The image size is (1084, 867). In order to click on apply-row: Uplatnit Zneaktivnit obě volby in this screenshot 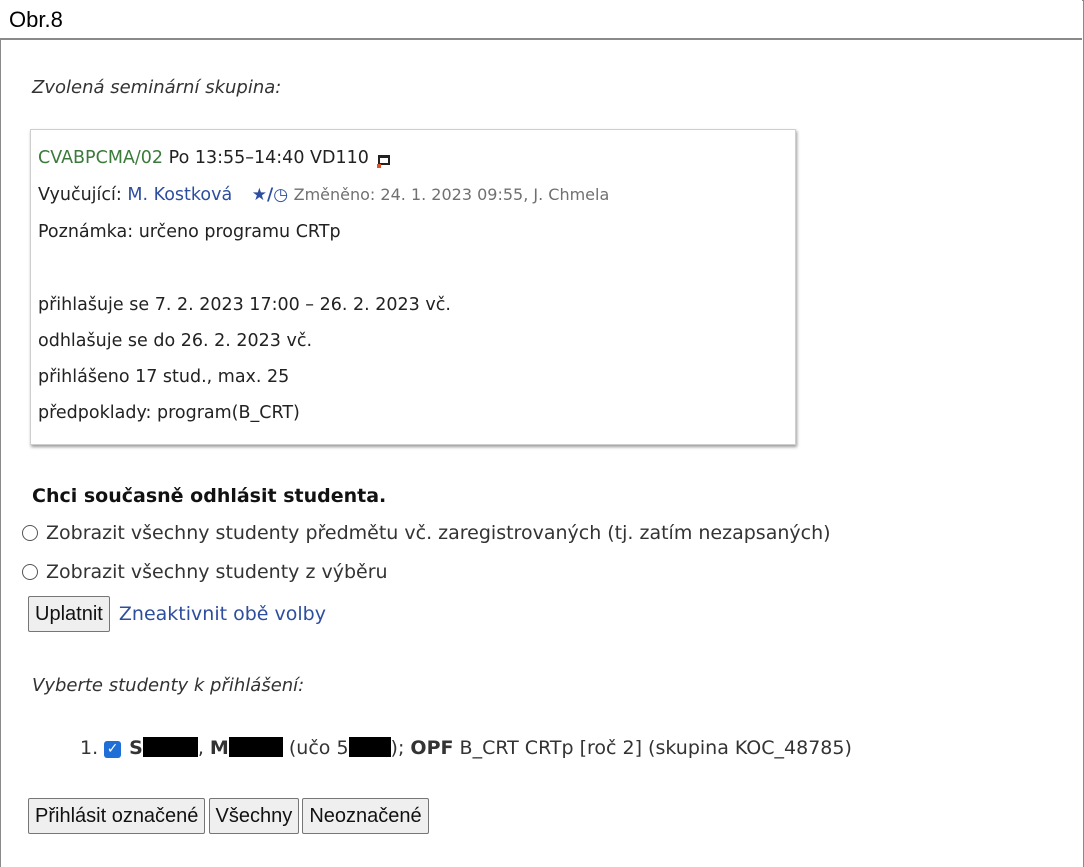, I will do `click(177, 614)`.